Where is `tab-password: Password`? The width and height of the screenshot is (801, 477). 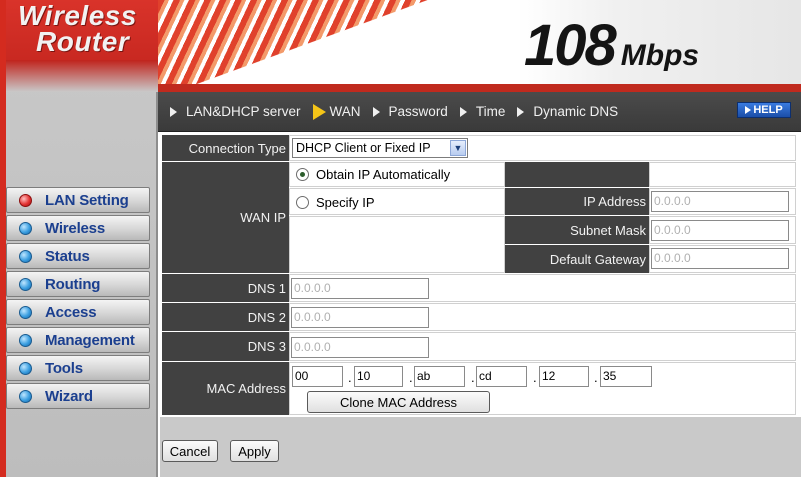 tab-password: Password is located at coordinates (410, 111).